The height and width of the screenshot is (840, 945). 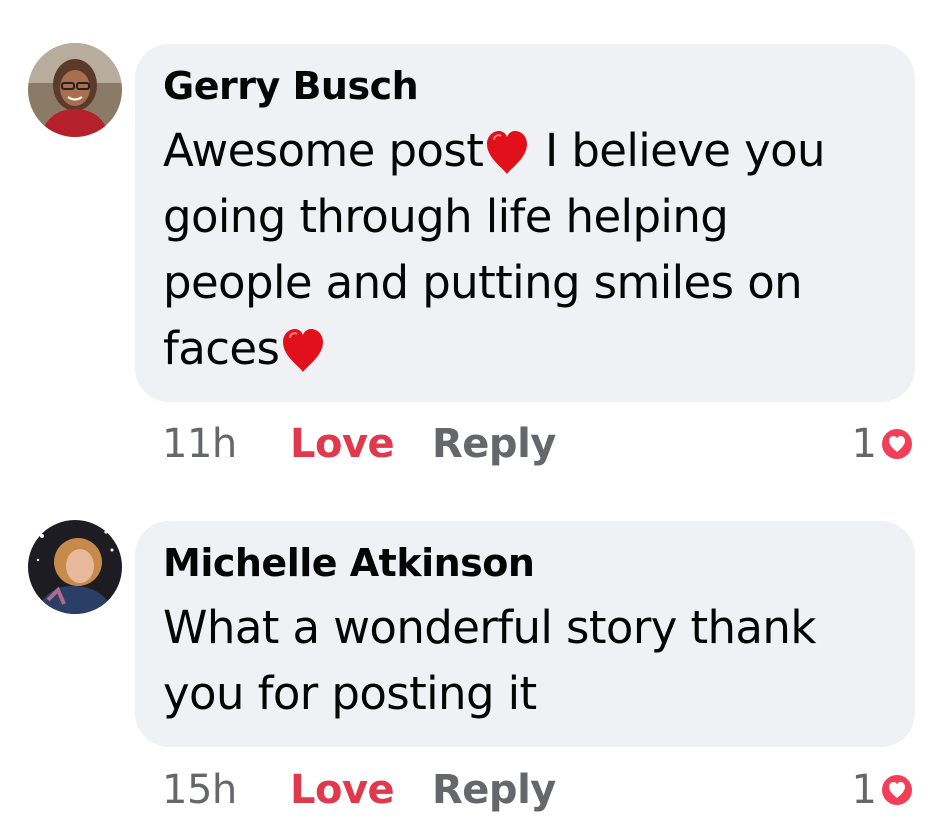 I want to click on comment-actions: 11h Love Reply 1, so click(x=538, y=446).